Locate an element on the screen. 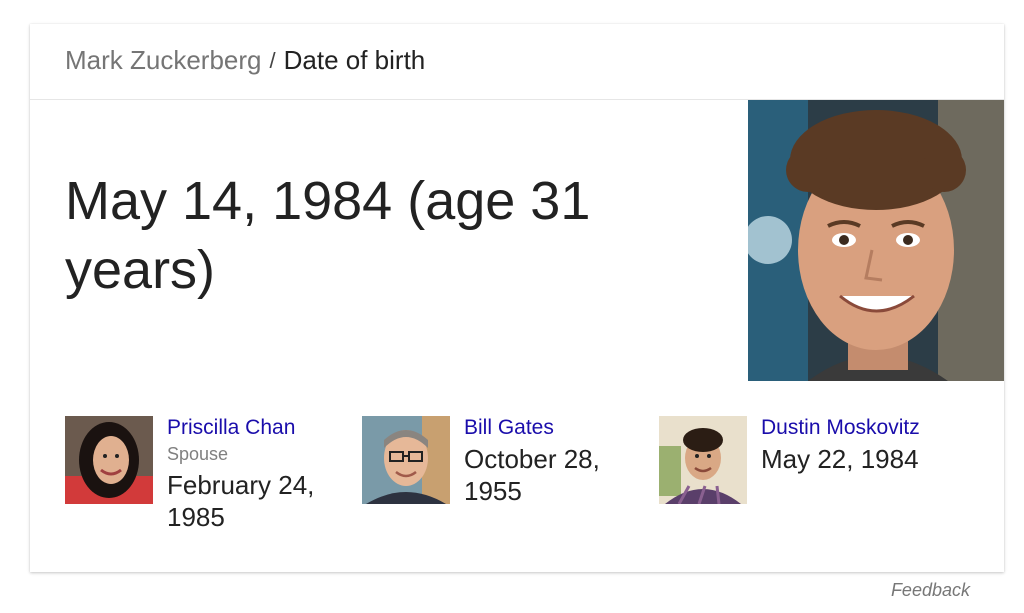 Image resolution: width=1024 pixels, height=613 pixels. related-person-date: February 24, 1985 is located at coordinates (241, 501).